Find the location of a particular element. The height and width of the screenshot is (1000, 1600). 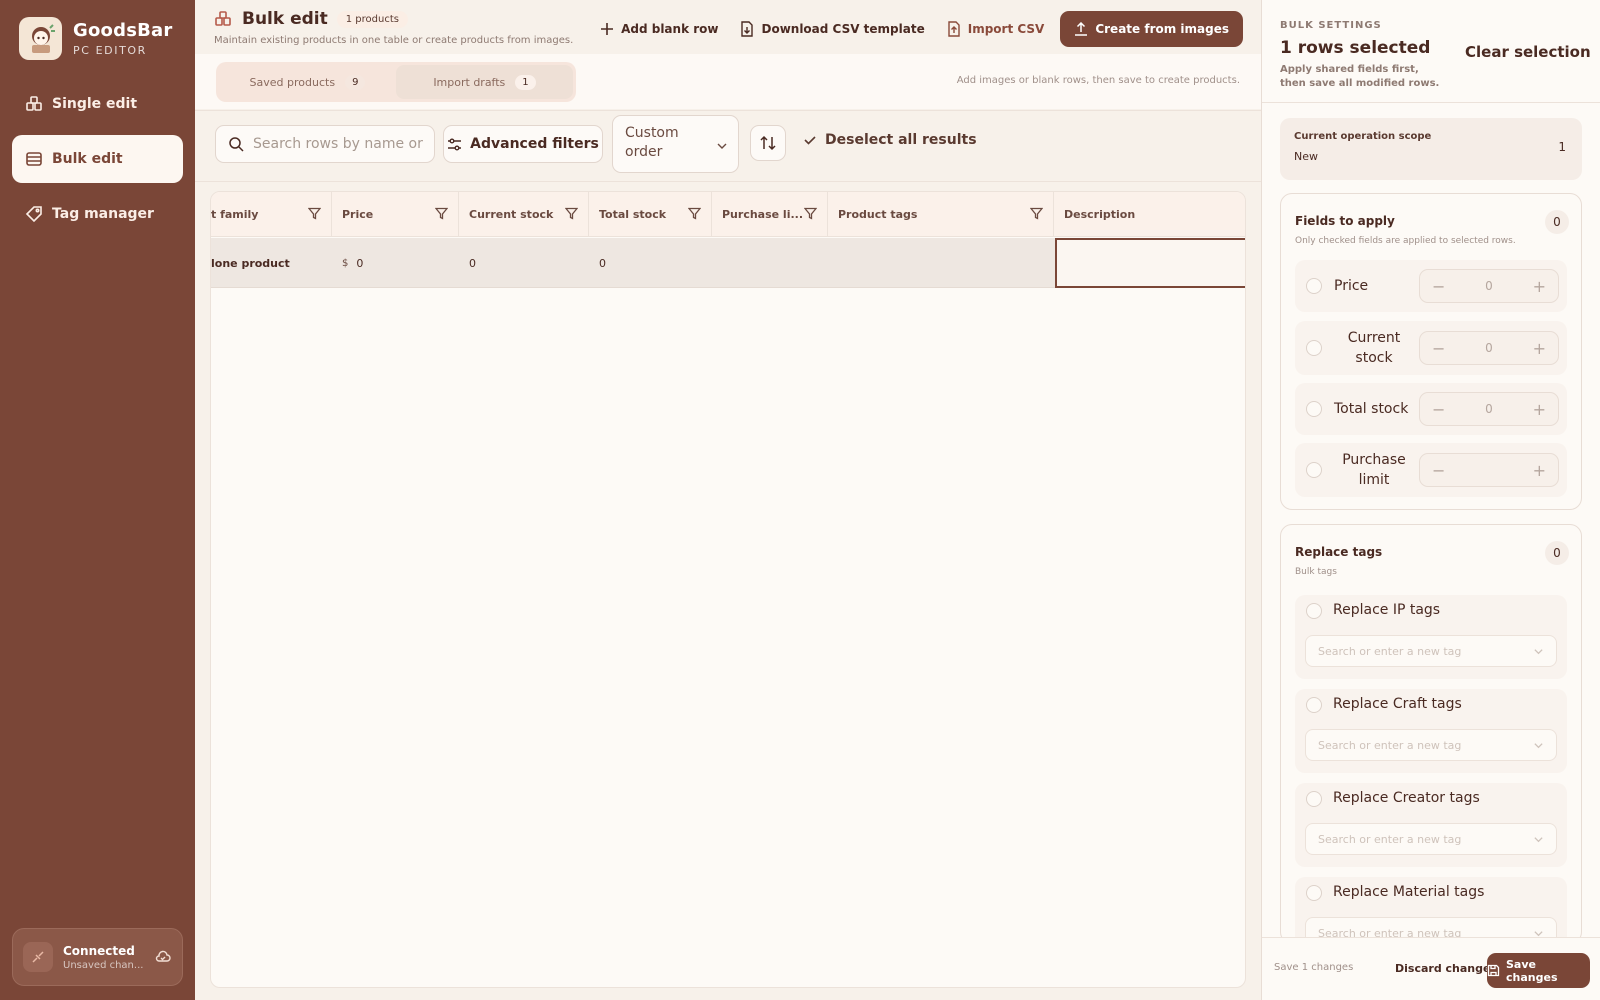

cell-total-stock: 0 is located at coordinates (602, 263).